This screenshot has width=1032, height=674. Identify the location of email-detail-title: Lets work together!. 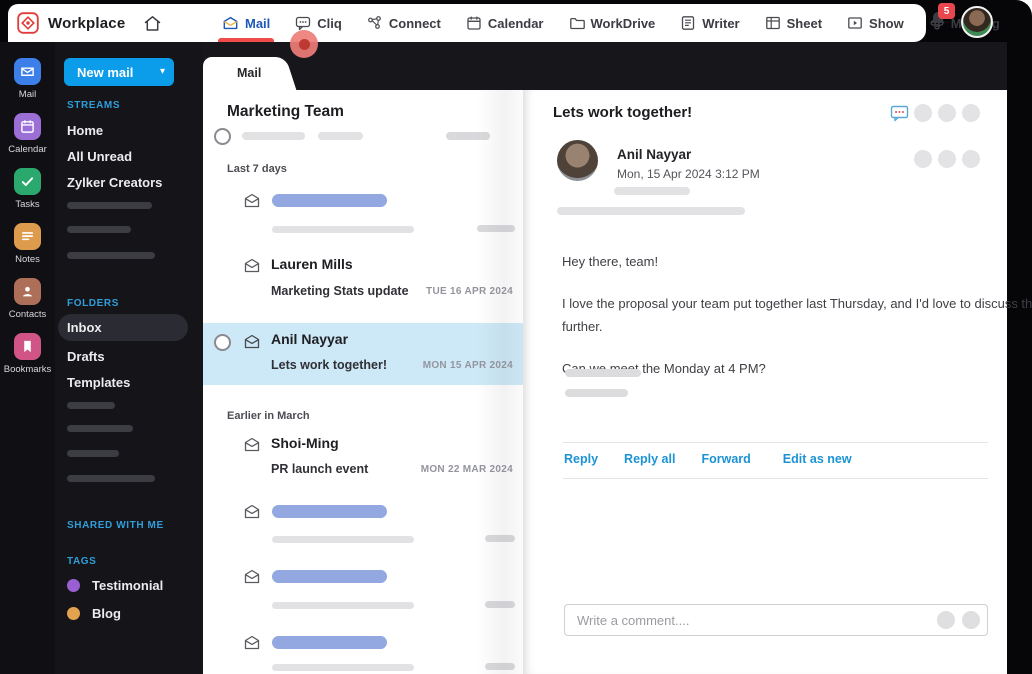
(623, 112).